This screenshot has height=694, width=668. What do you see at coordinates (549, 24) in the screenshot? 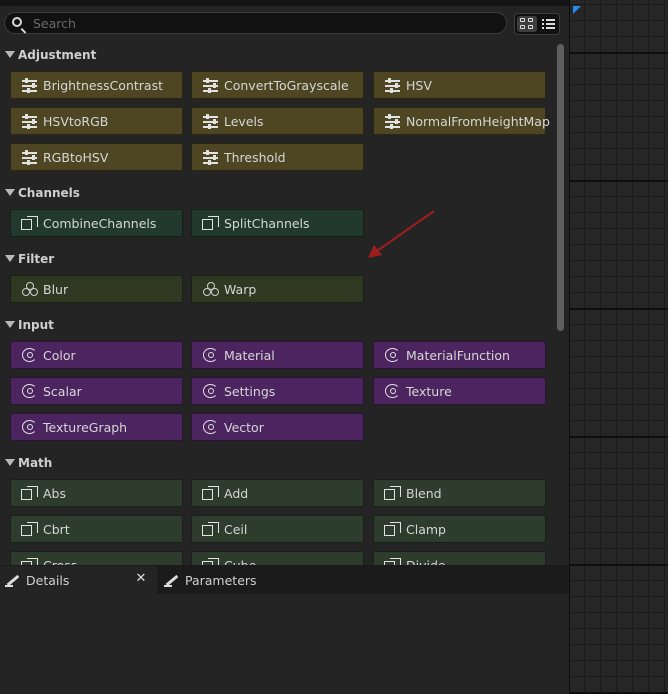
I see `list-view-icon` at bounding box center [549, 24].